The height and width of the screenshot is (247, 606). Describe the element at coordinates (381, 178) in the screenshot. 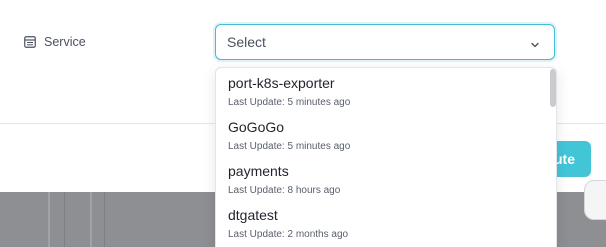

I see `dropdown-option: payments Last Update: 8 hours ago` at that location.